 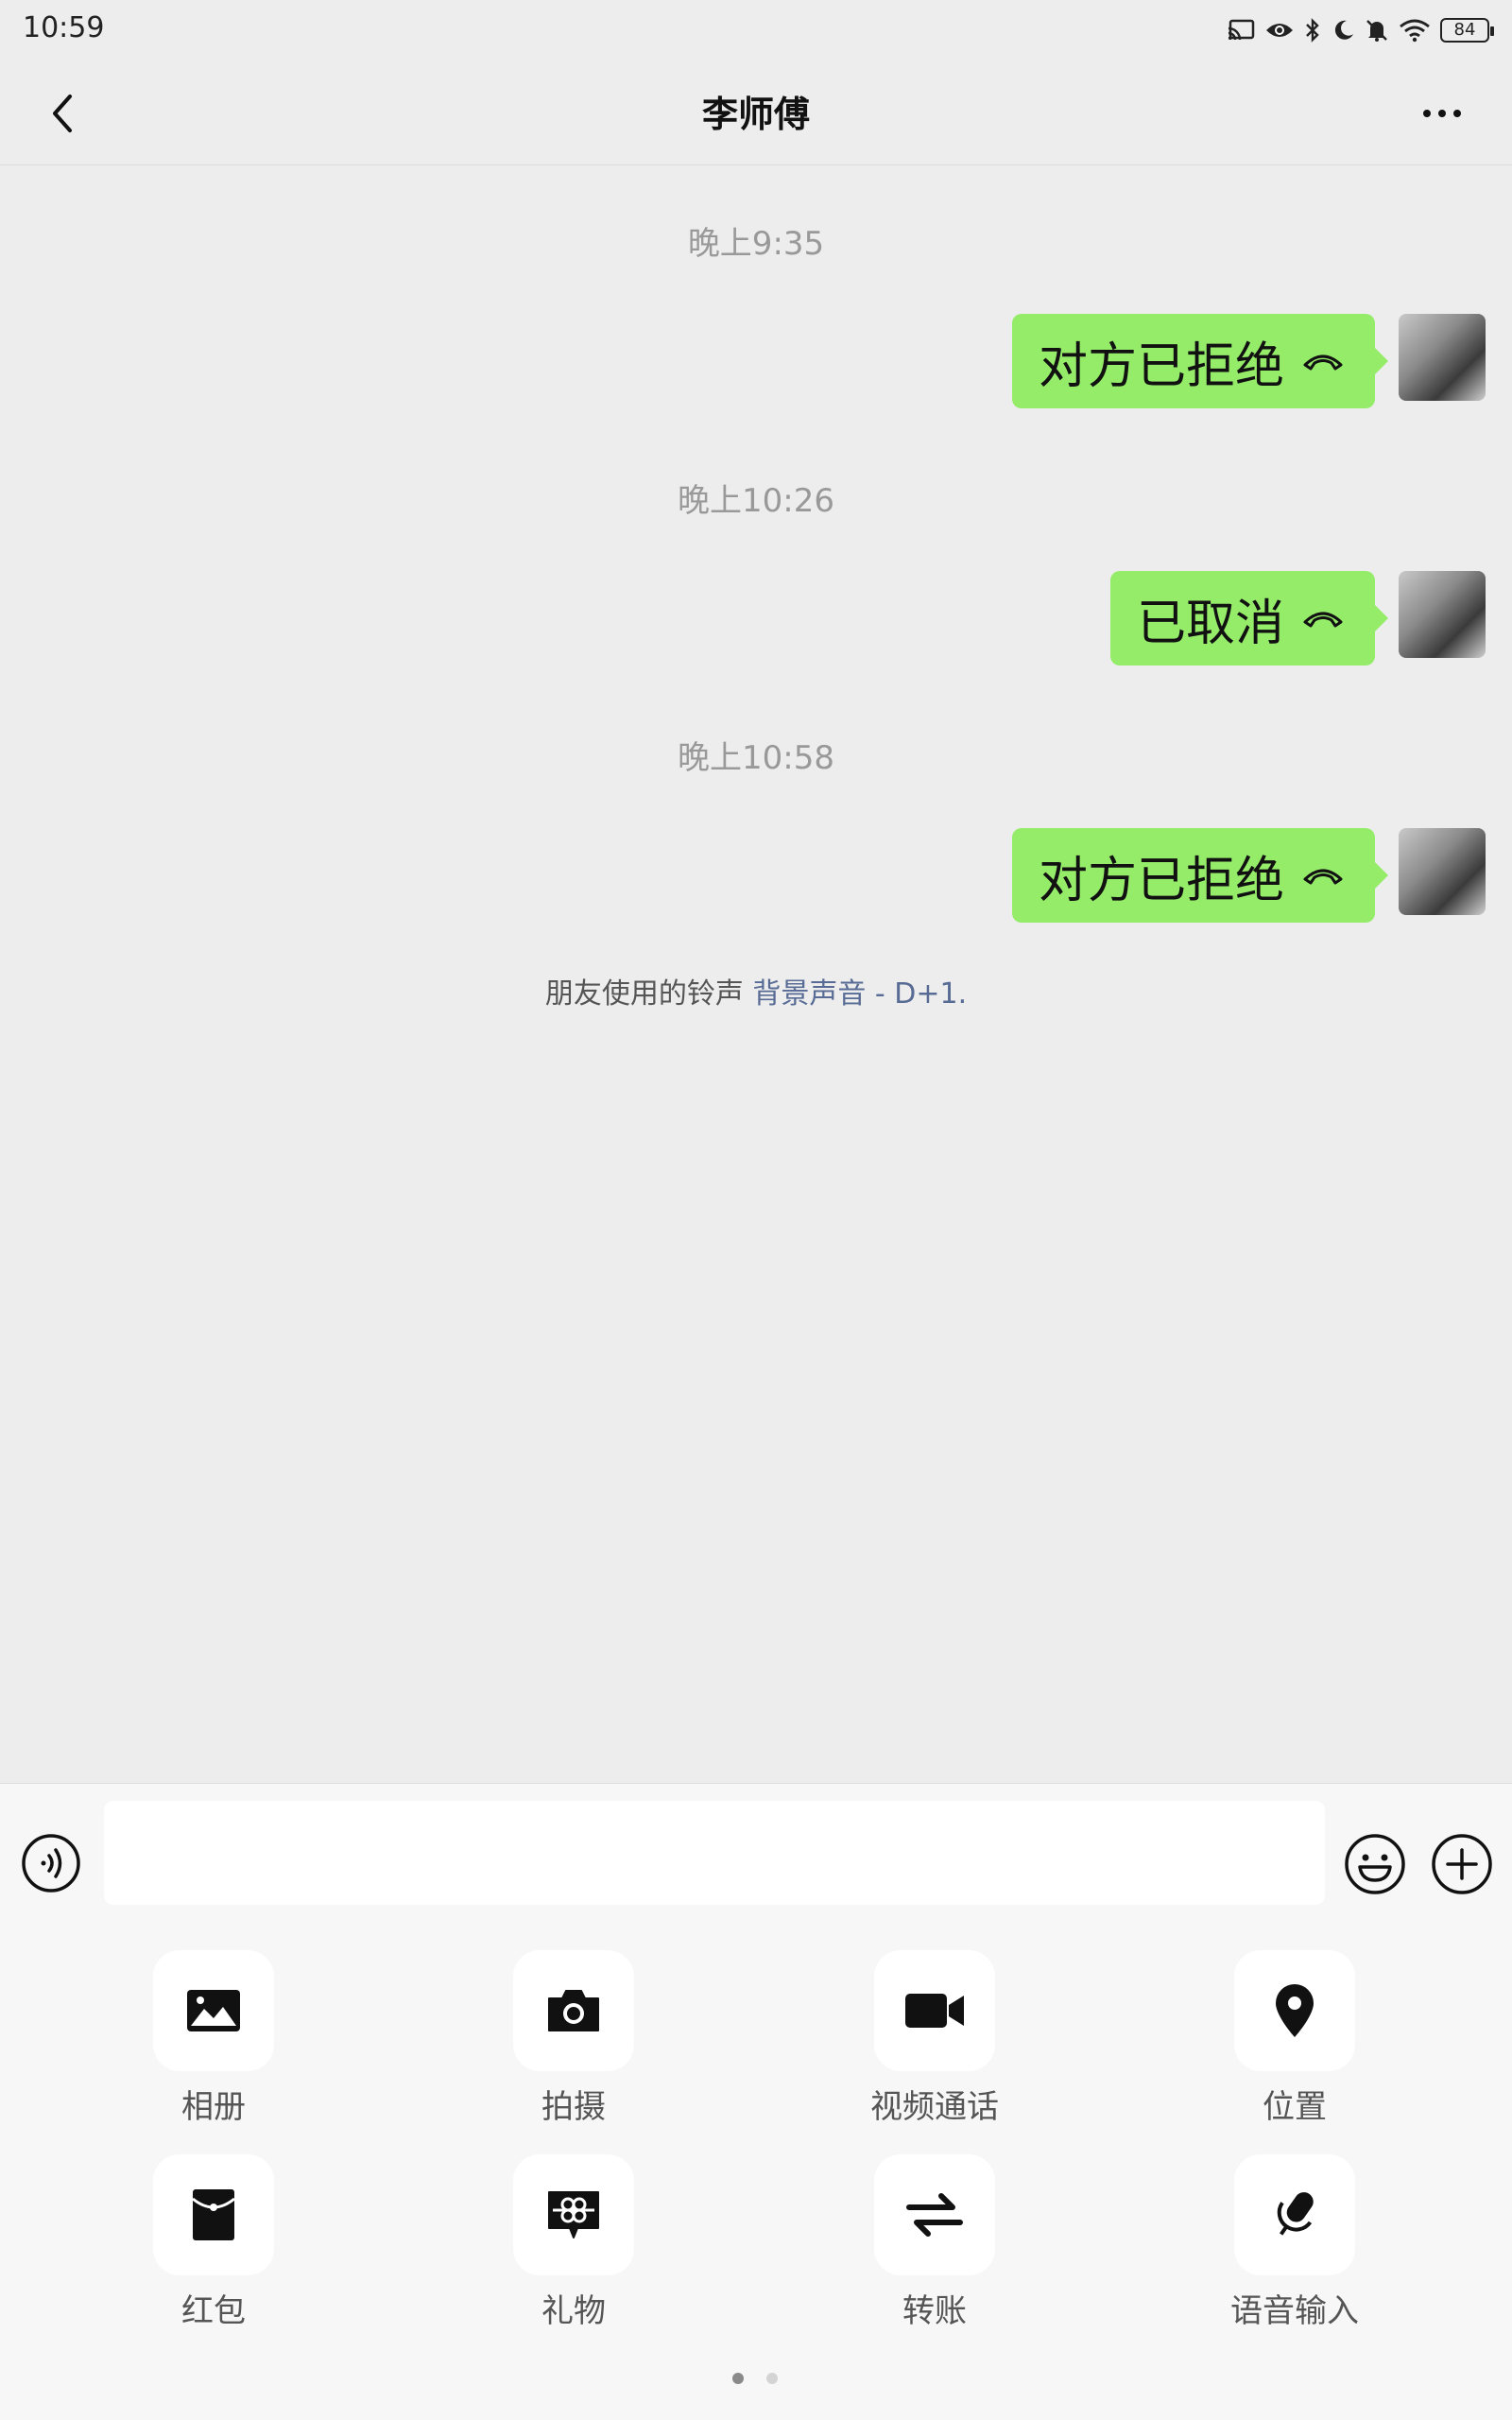 I want to click on voice-toggle-button, so click(x=51, y=1863).